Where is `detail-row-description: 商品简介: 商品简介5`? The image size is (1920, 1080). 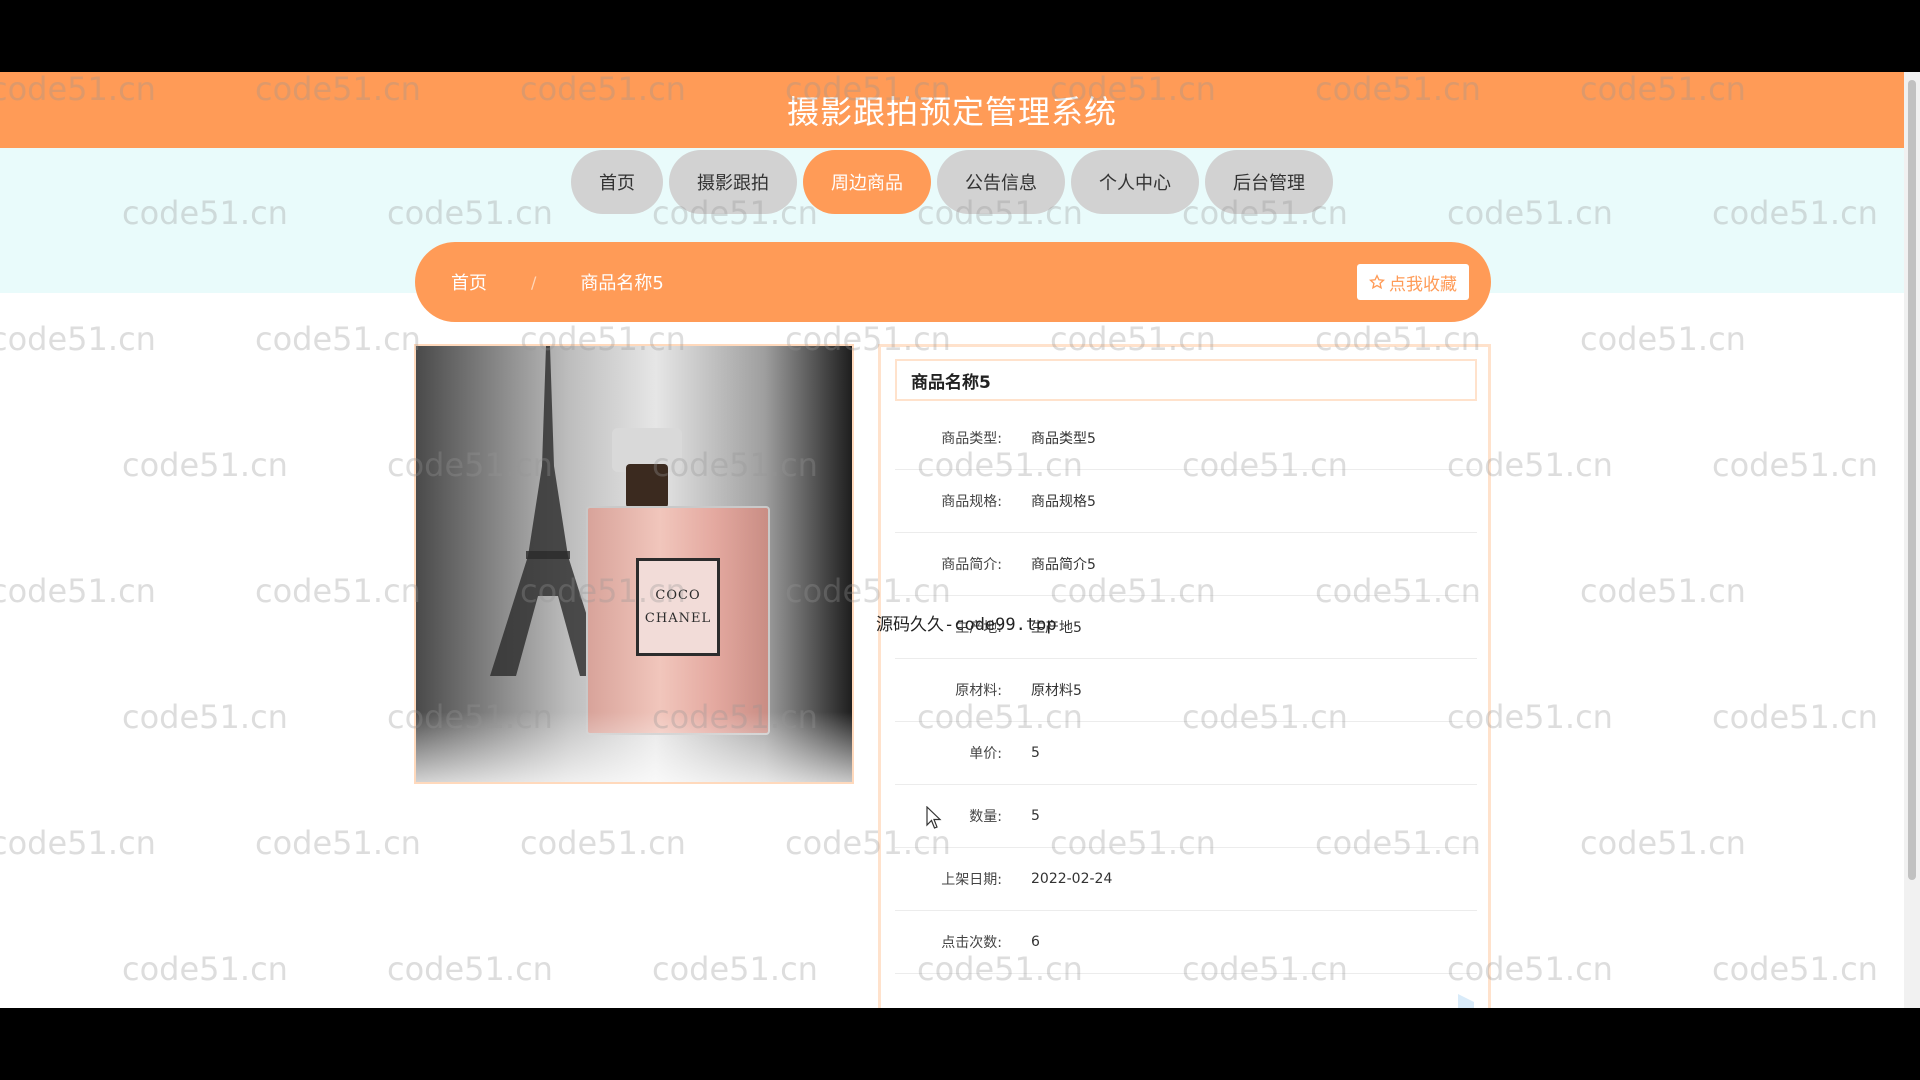 detail-row-description: 商品简介: 商品简介5 is located at coordinates (1186, 564).